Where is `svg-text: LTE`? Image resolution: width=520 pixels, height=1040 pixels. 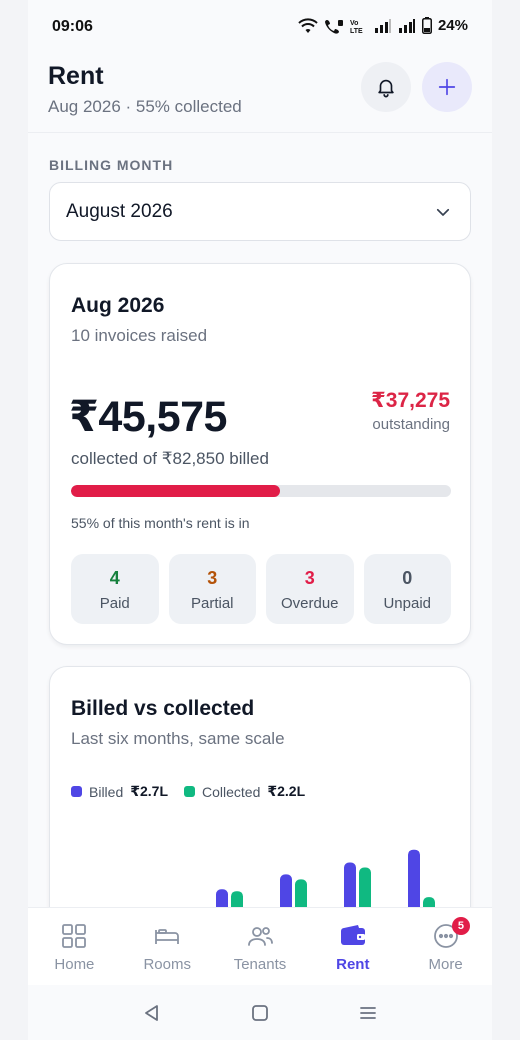 svg-text: LTE is located at coordinates (356, 31).